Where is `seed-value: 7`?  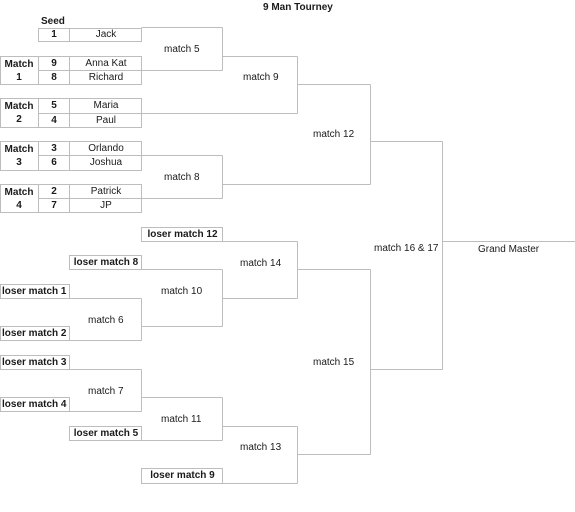 seed-value: 7 is located at coordinates (54, 205).